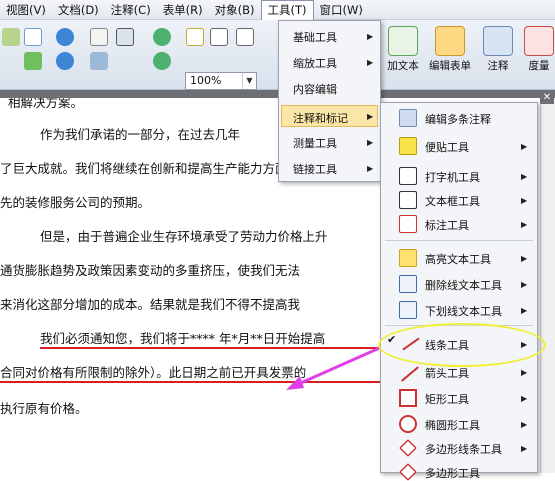  I want to click on highlight-text-icon, so click(408, 258).